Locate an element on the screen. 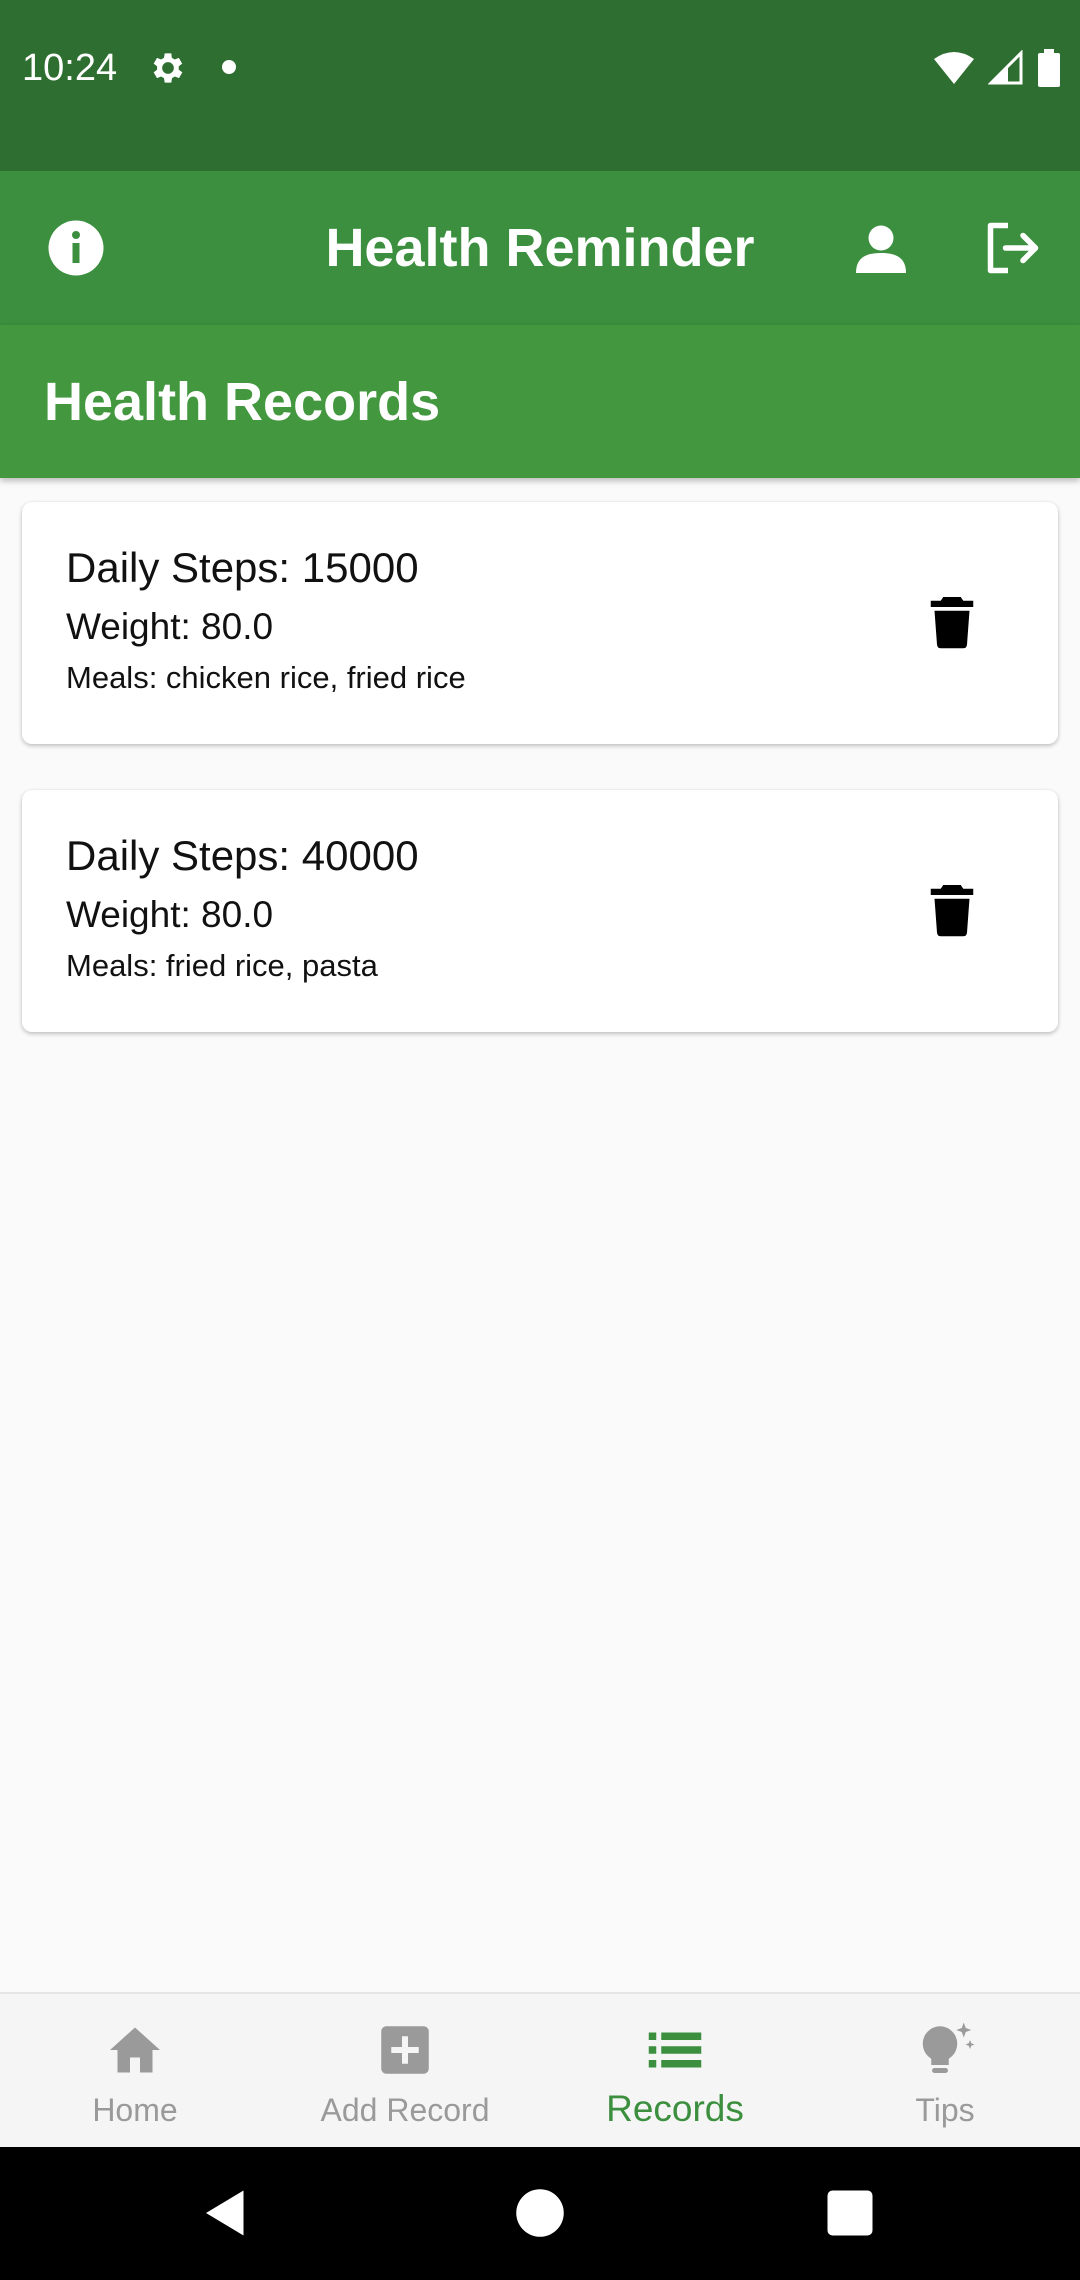 Image resolution: width=1080 pixels, height=2280 pixels. nav-label-add-record: Add Record is located at coordinates (405, 2110).